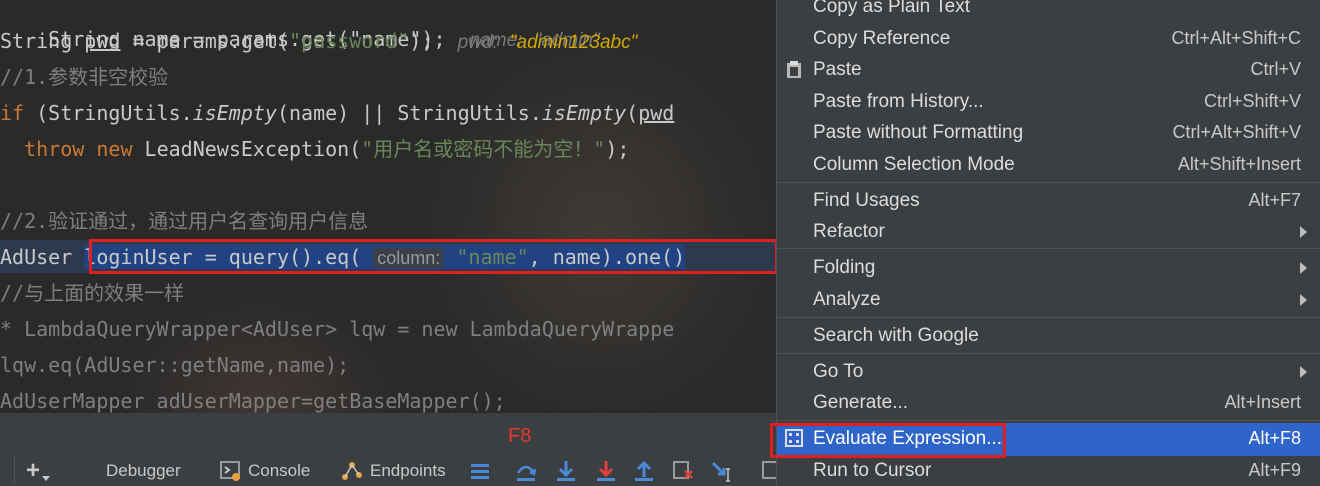 The image size is (1320, 486). I want to click on code-string: "用户名或密码不能为空！", so click(483, 149).